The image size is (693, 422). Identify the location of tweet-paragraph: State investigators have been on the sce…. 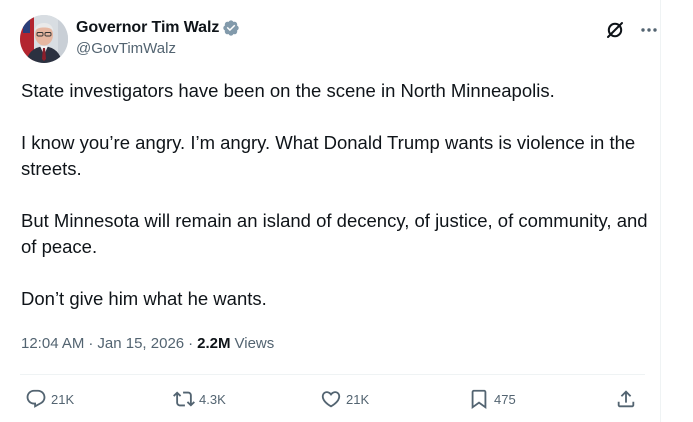
(288, 90).